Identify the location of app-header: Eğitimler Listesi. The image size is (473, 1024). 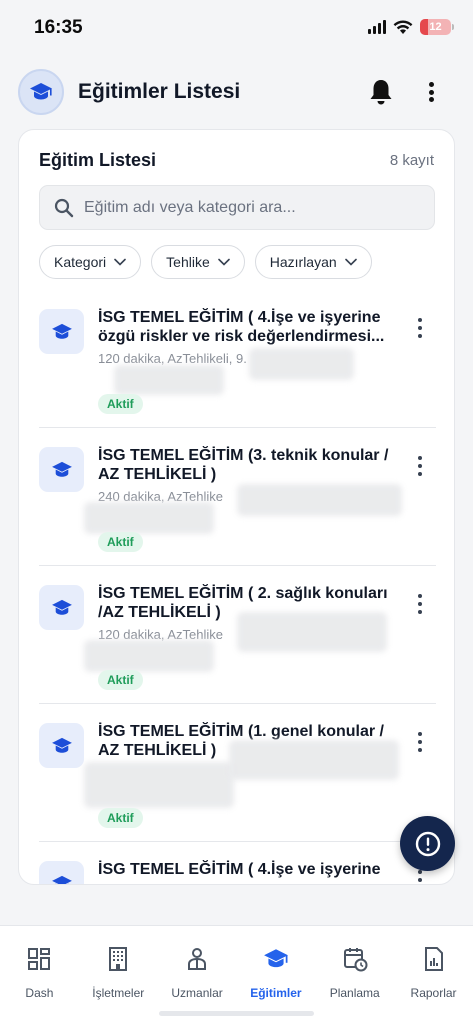
(236, 92).